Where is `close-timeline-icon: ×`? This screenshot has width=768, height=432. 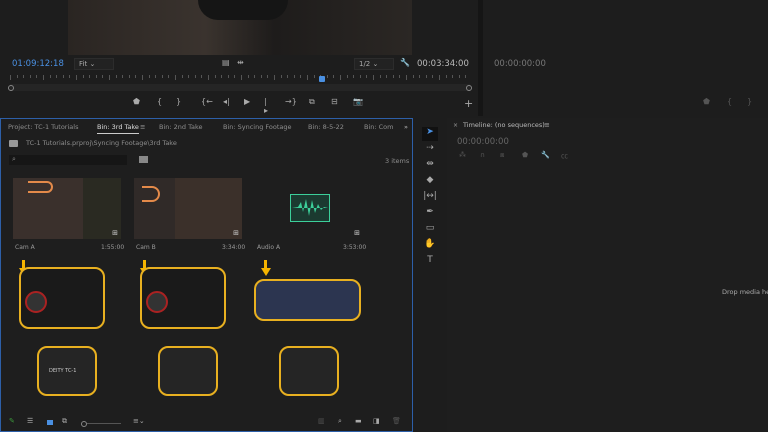 close-timeline-icon: × is located at coordinates (455, 125).